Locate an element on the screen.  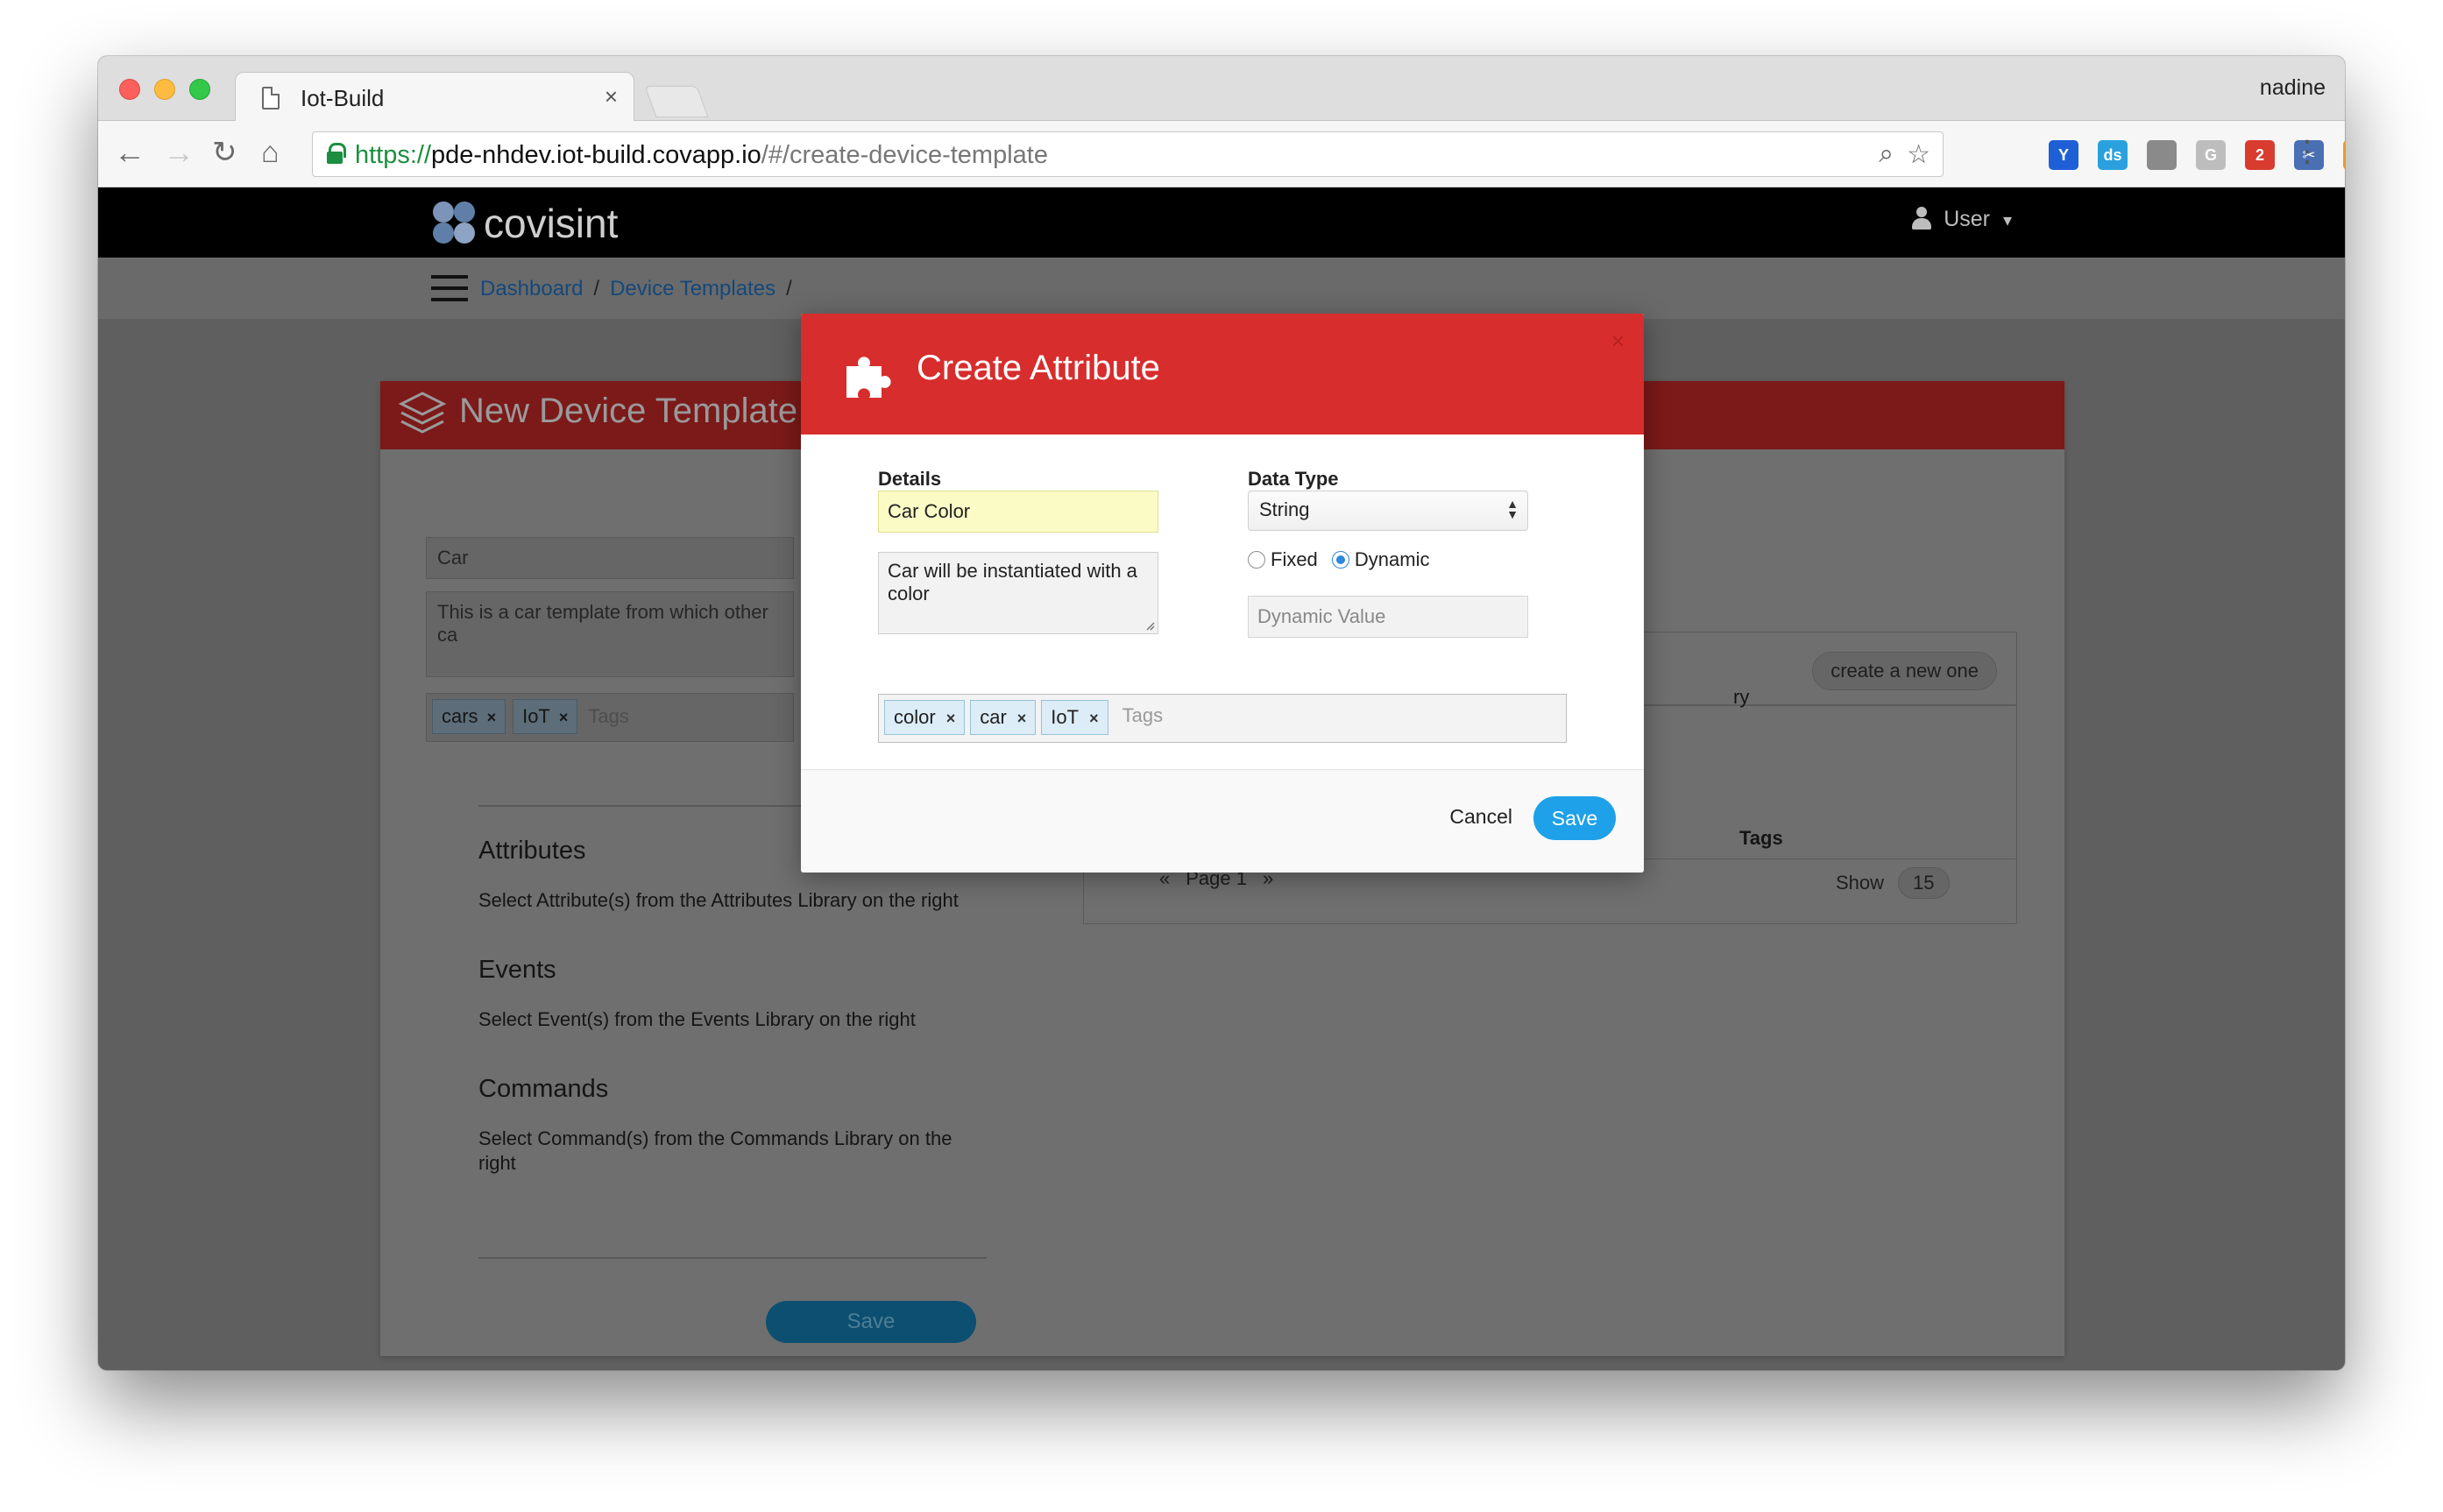
user-menu: User ▾ is located at coordinates (1962, 220).